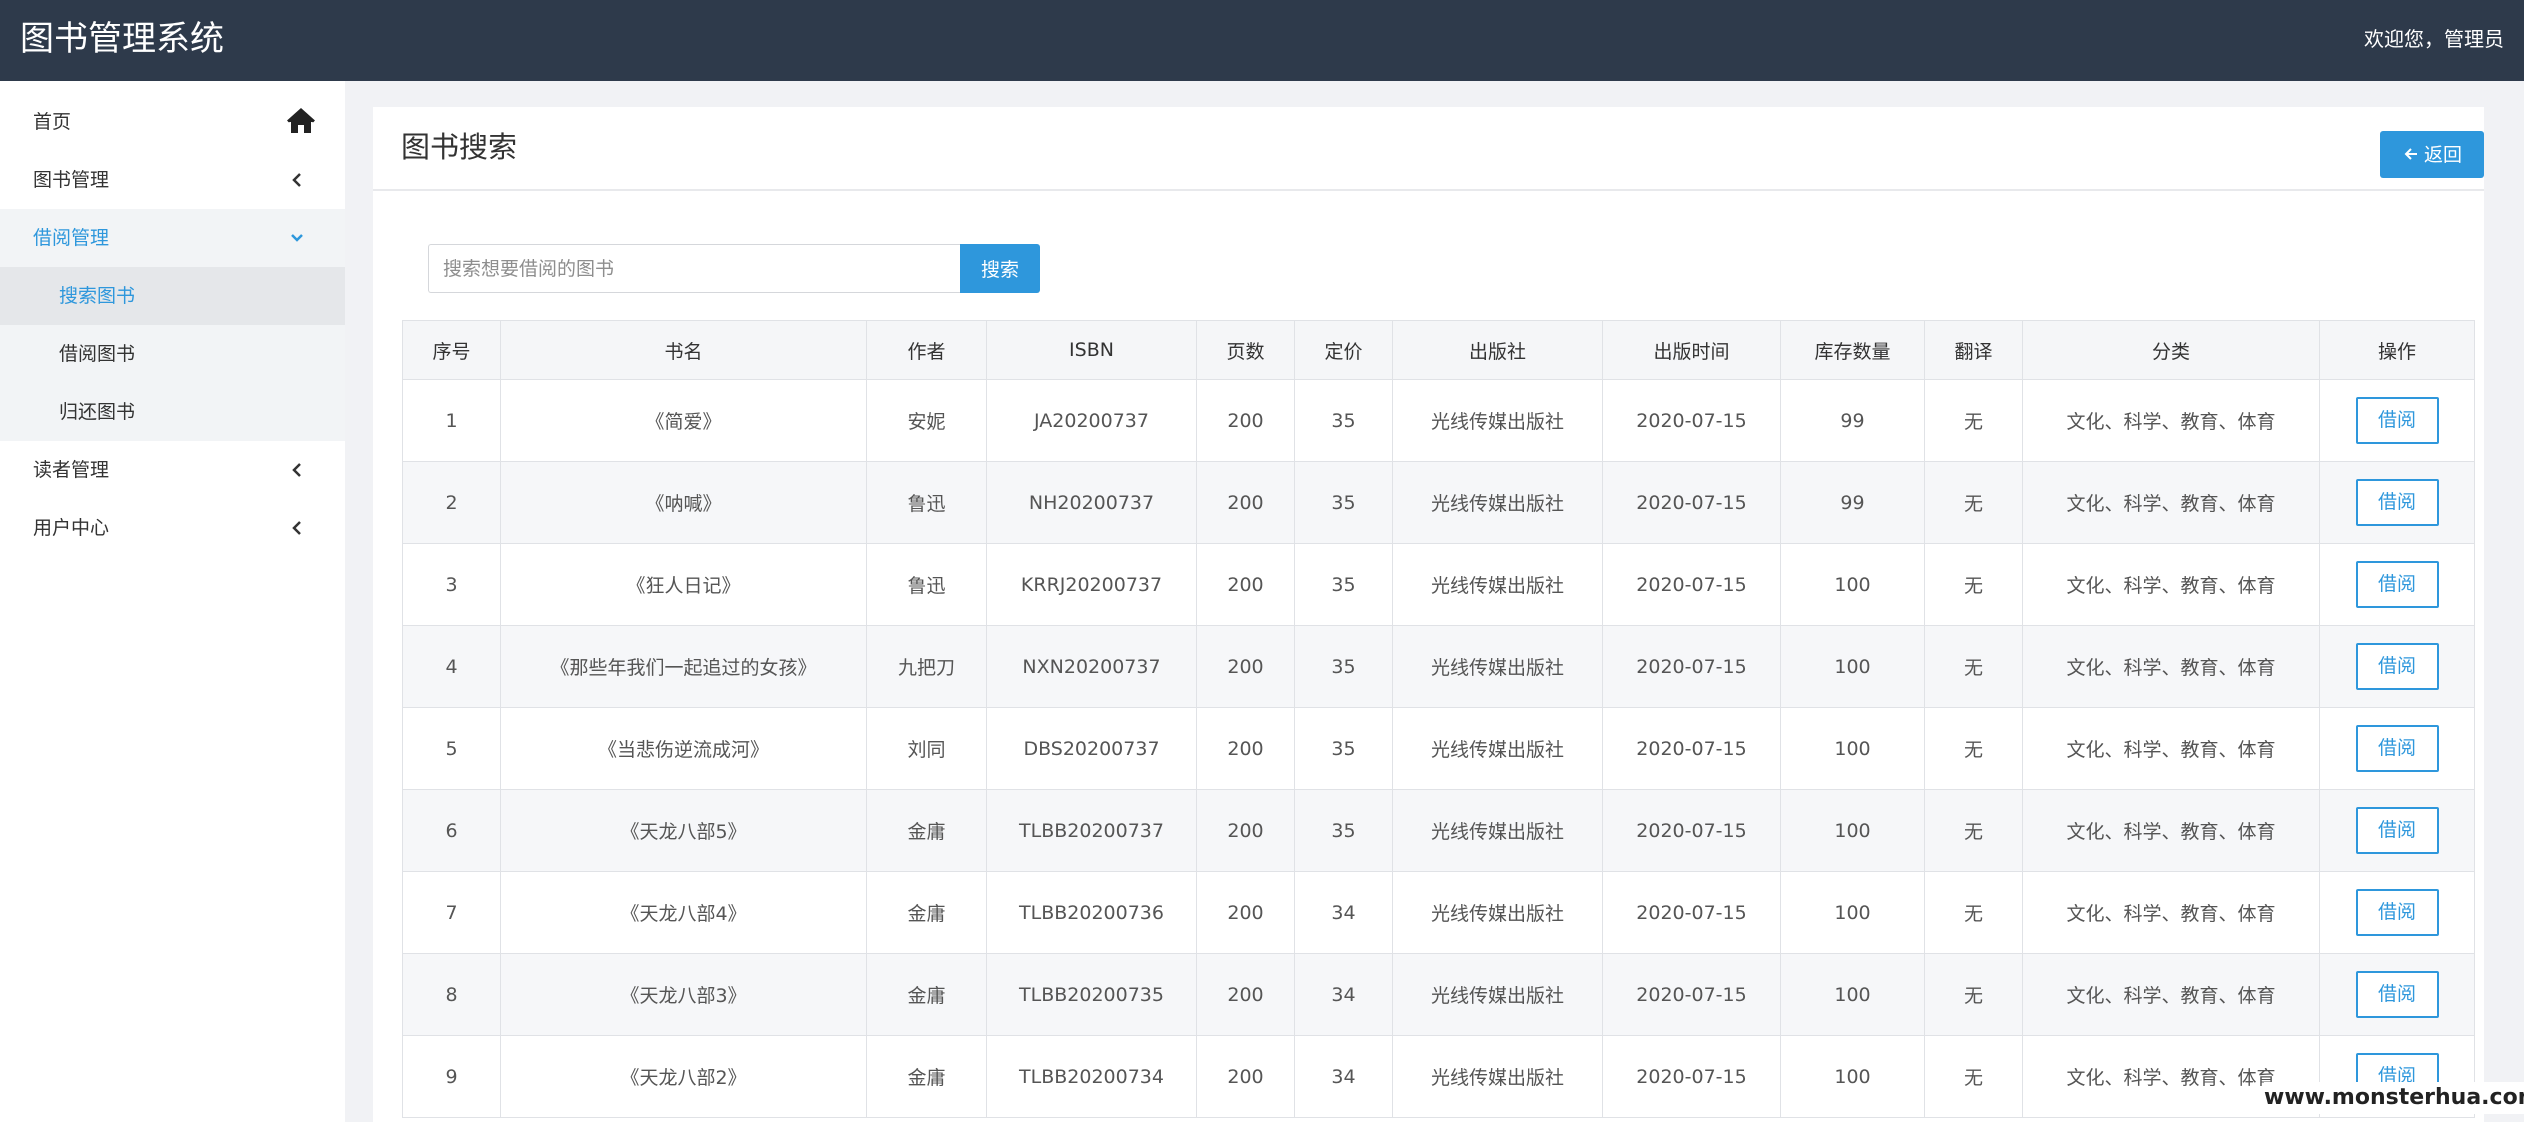  What do you see at coordinates (172, 354) in the screenshot?
I see `sidebar-item-borrow-books: 借阅图书` at bounding box center [172, 354].